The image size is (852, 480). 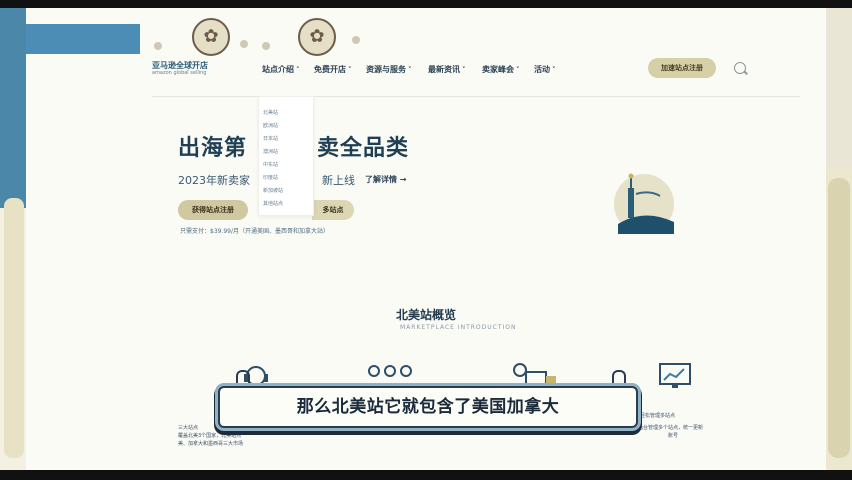 I want to click on learn-more-link: 了解详情 →, so click(x=386, y=179).